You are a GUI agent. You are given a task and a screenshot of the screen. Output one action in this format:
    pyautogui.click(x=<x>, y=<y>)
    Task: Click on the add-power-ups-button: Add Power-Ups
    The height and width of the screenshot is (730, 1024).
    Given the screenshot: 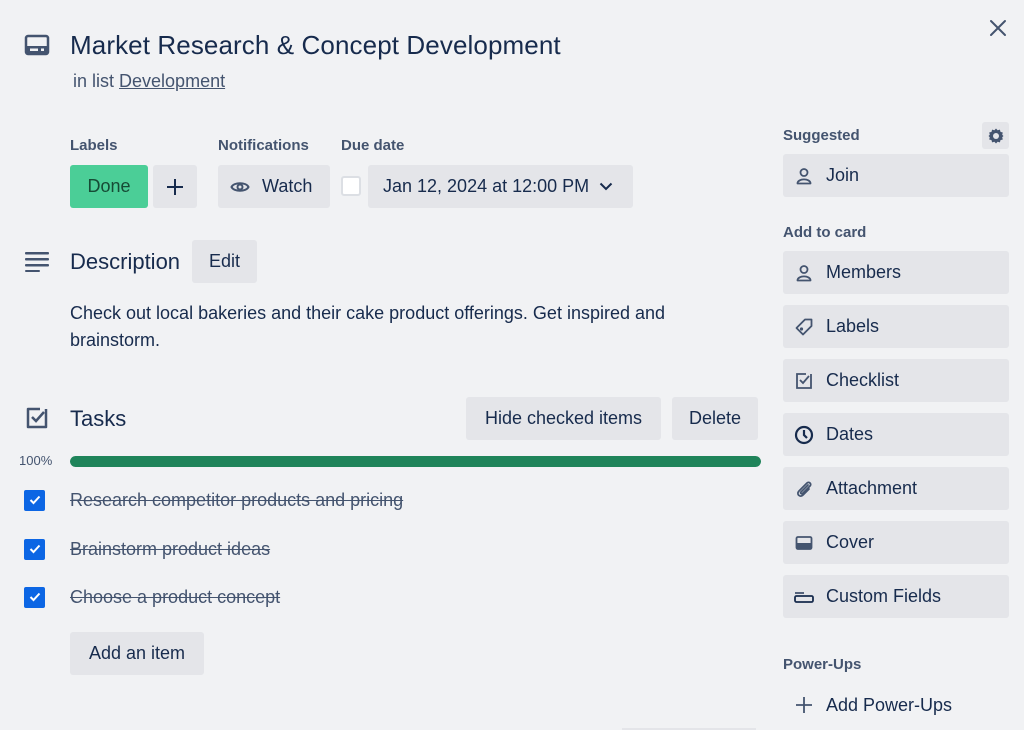 What is the action you would take?
    pyautogui.click(x=896, y=705)
    